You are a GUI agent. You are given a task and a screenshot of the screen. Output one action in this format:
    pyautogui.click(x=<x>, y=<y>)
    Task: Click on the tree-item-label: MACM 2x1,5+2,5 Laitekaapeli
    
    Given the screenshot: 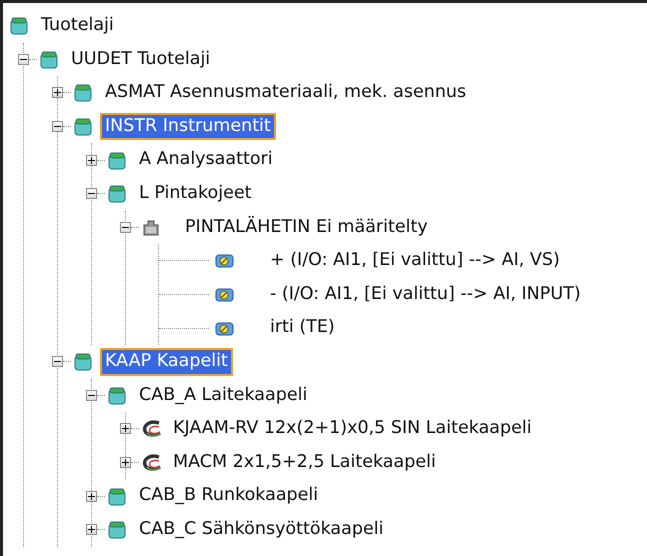 What is the action you would take?
    pyautogui.click(x=304, y=462)
    